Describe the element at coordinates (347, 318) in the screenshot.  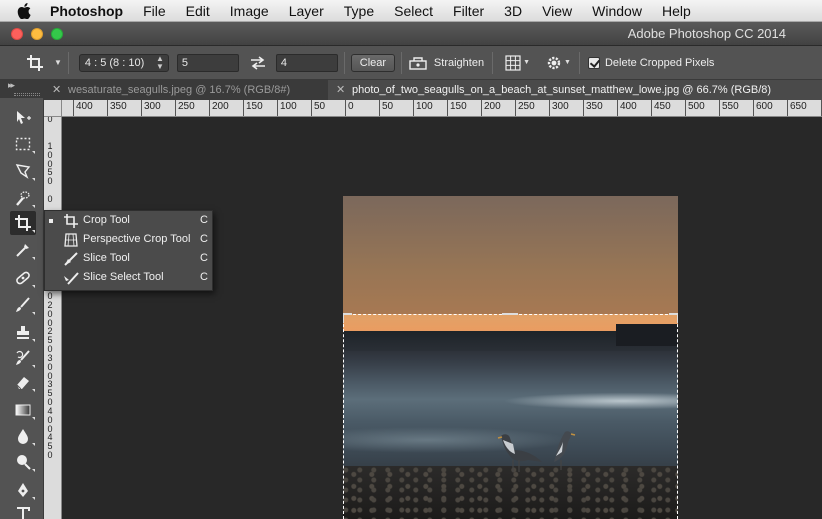
I see `crop-handle-top-left` at that location.